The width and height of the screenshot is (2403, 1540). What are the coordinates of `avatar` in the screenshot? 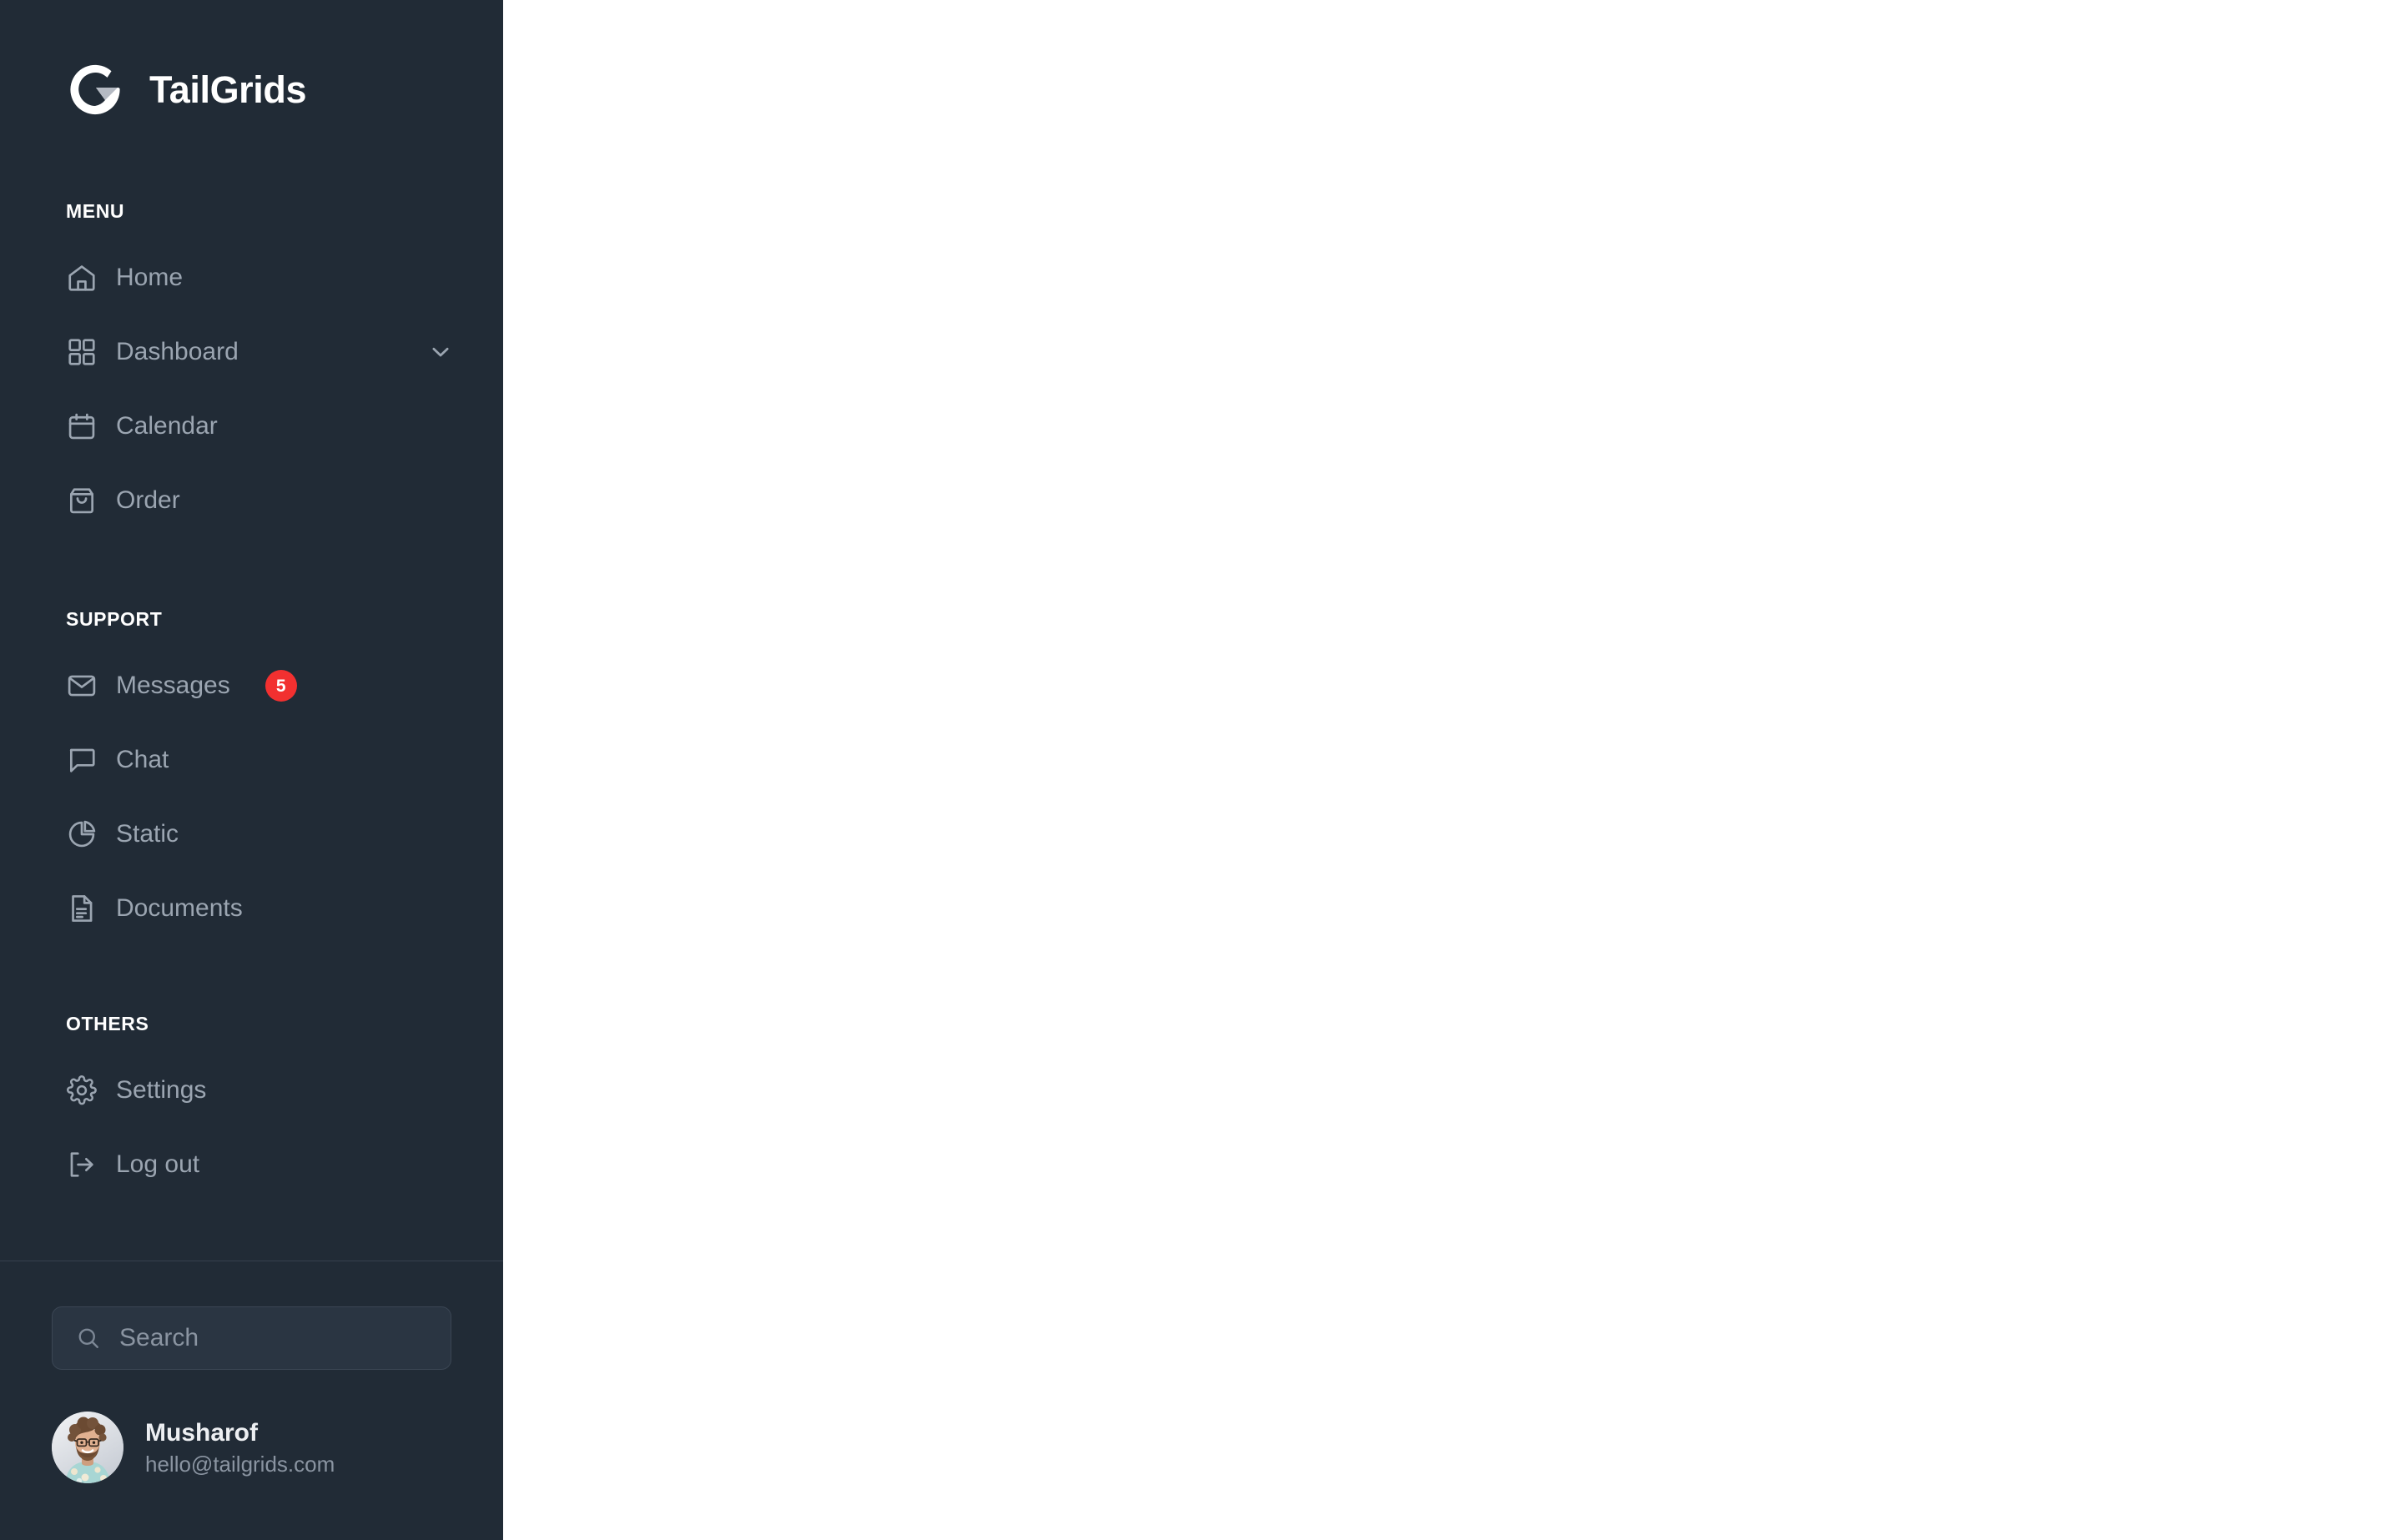 It's located at (87, 1447).